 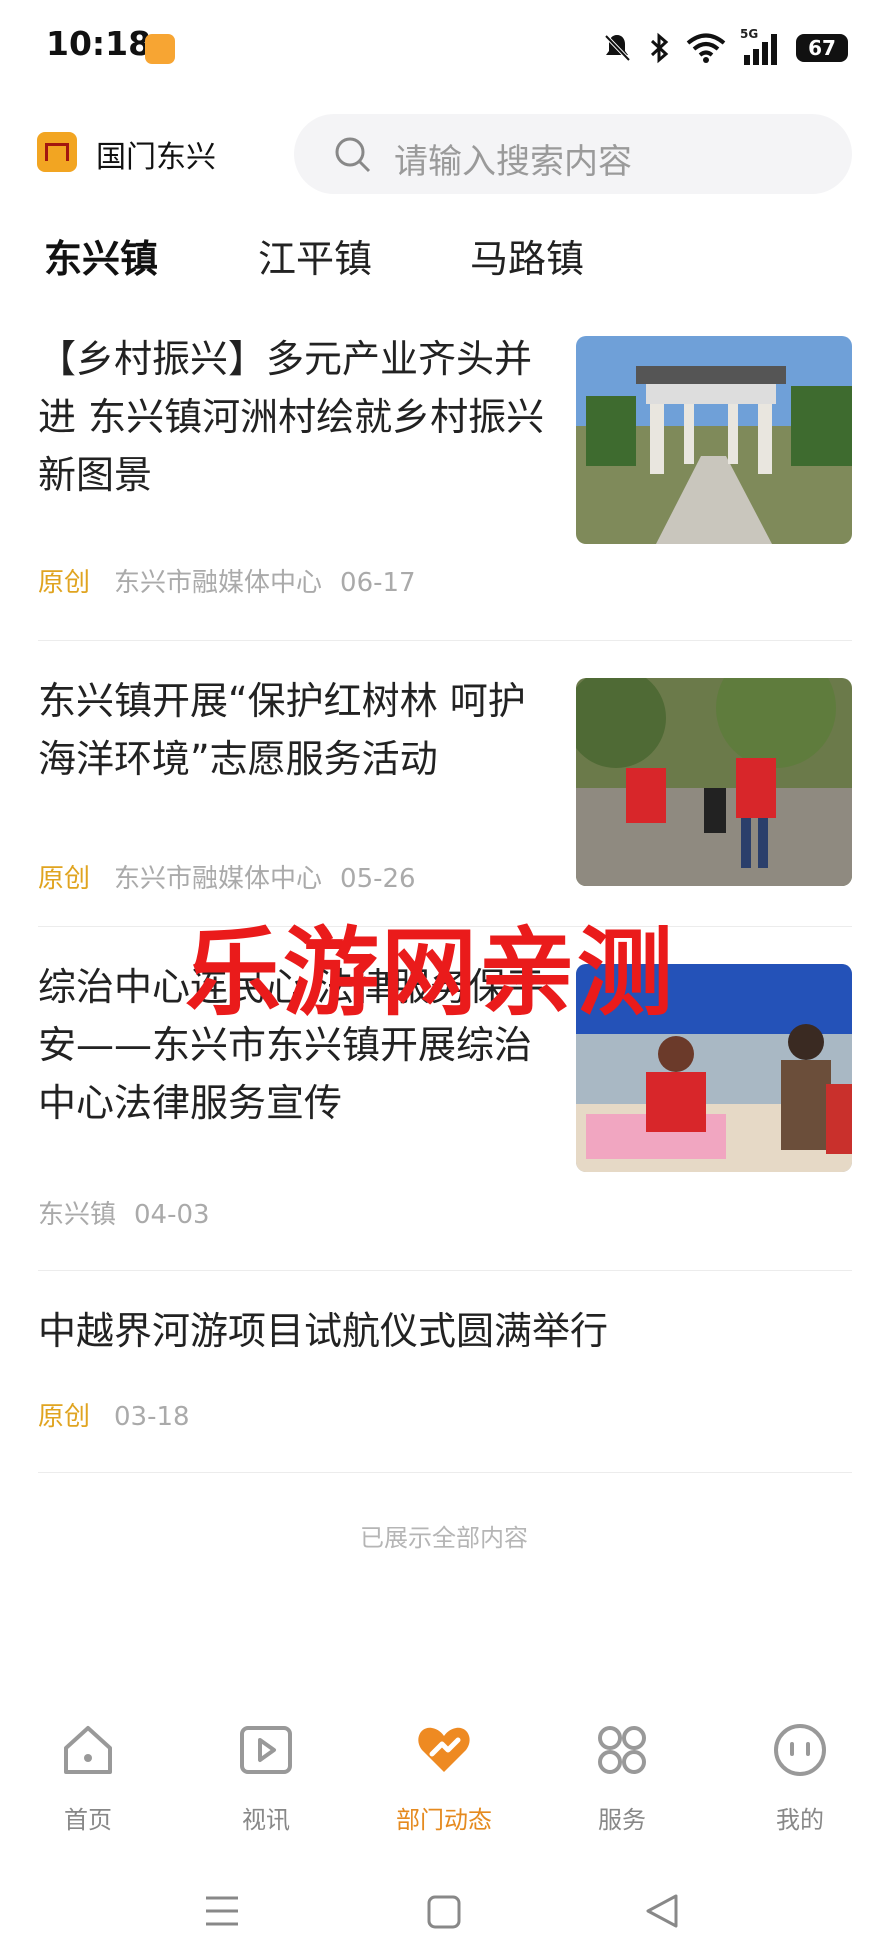 What do you see at coordinates (445, 1387) in the screenshot?
I see `article-item: 中越界河游项目试航仪式圆满举行 原创 03-18` at bounding box center [445, 1387].